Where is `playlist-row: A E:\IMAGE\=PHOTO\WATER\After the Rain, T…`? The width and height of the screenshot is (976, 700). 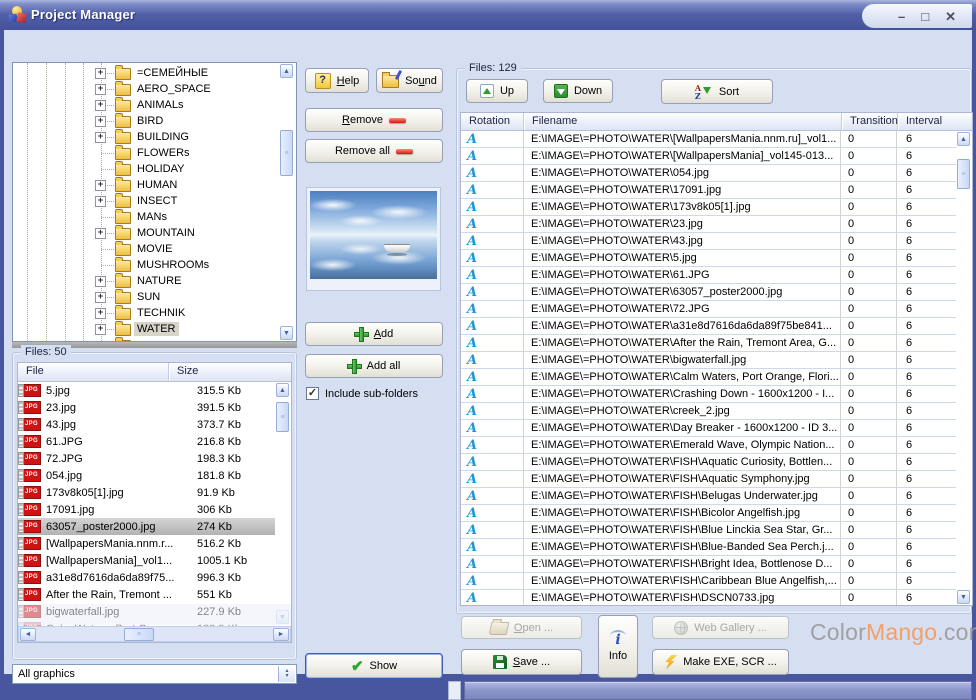 playlist-row: A E:\IMAGE\=PHOTO\WATER\After the Rain, T… is located at coordinates (708, 343).